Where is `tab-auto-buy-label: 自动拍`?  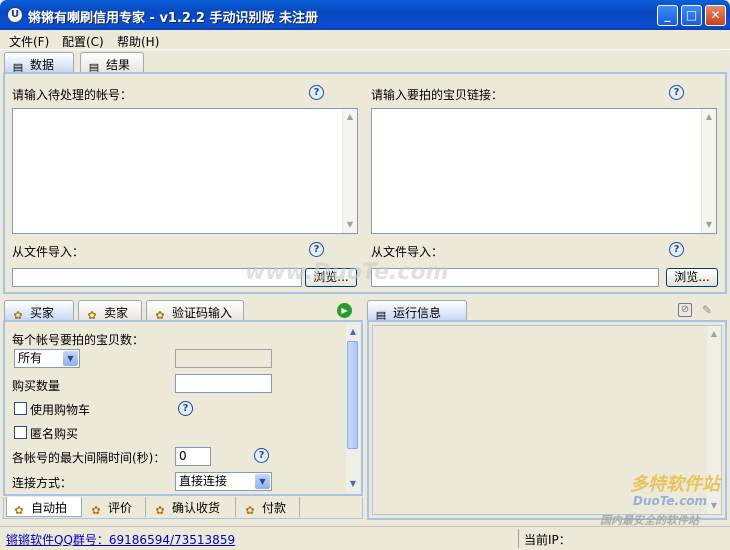
tab-auto-buy-label: 自动拍 is located at coordinates (49, 508).